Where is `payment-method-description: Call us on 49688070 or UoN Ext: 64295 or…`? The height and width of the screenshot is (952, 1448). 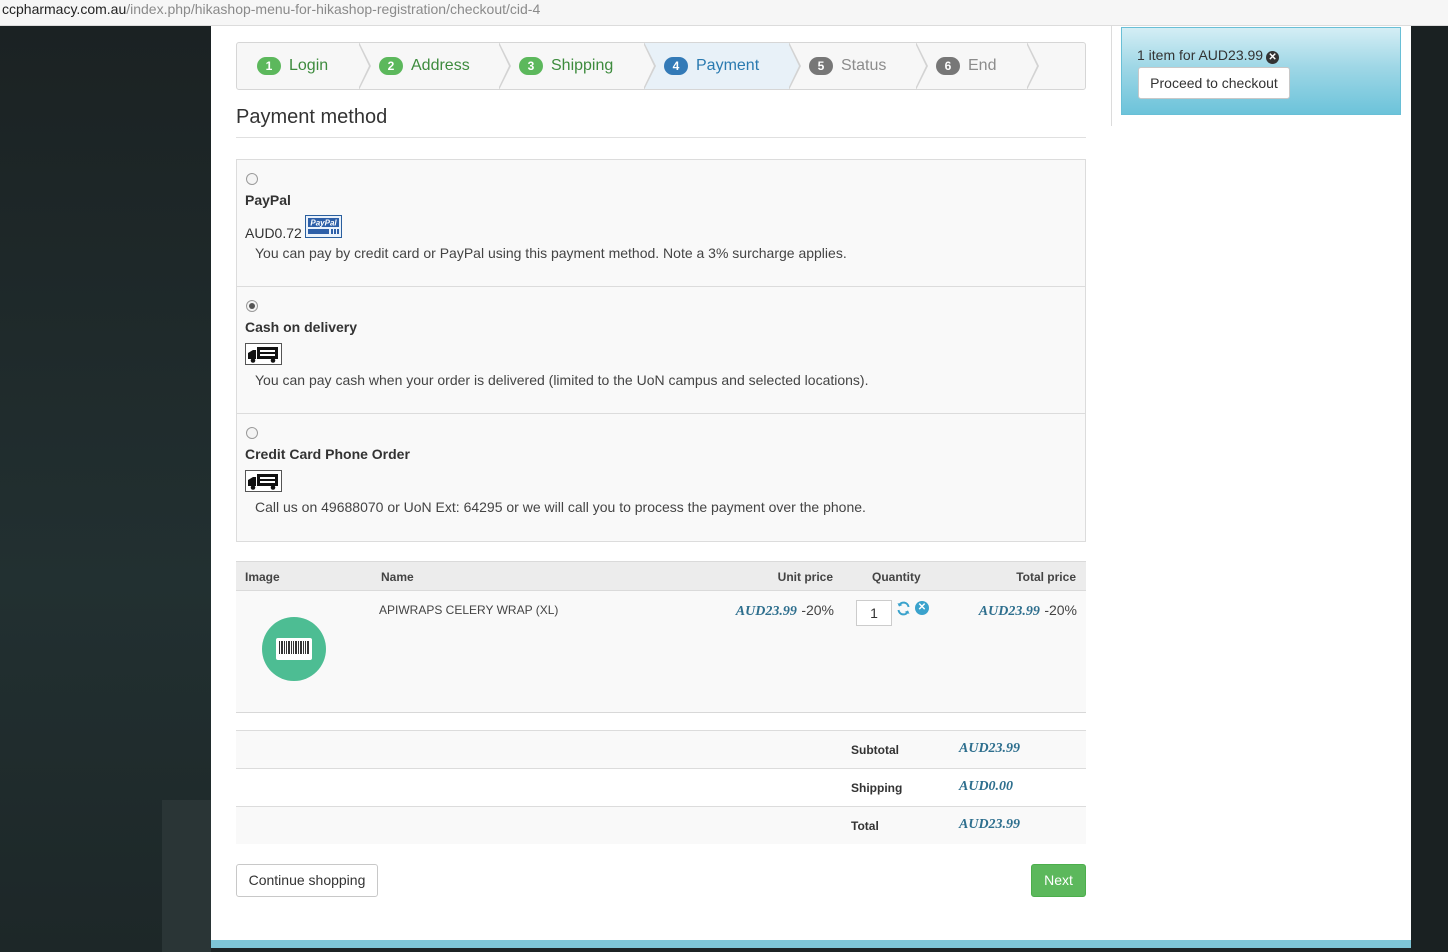 payment-method-description: Call us on 49688070 or UoN Ext: 64295 or… is located at coordinates (560, 507).